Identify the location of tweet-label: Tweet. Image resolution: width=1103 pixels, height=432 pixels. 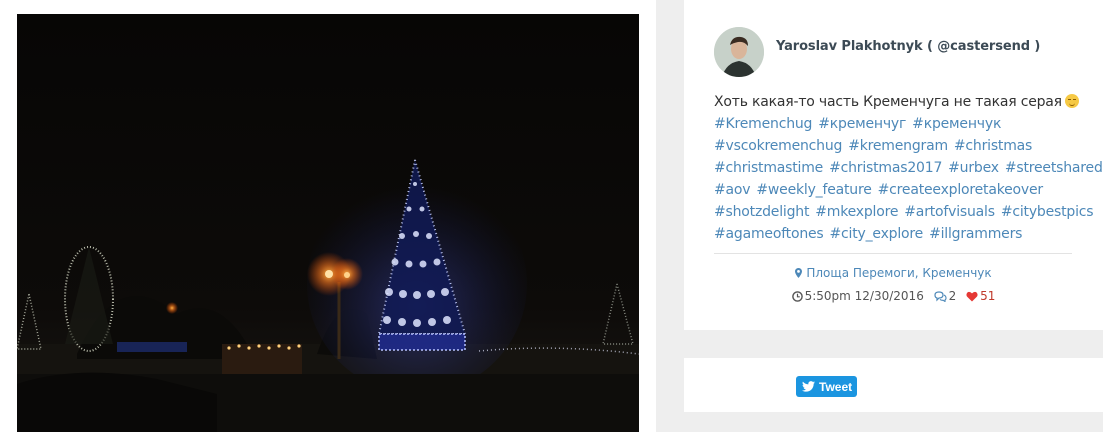
(836, 386).